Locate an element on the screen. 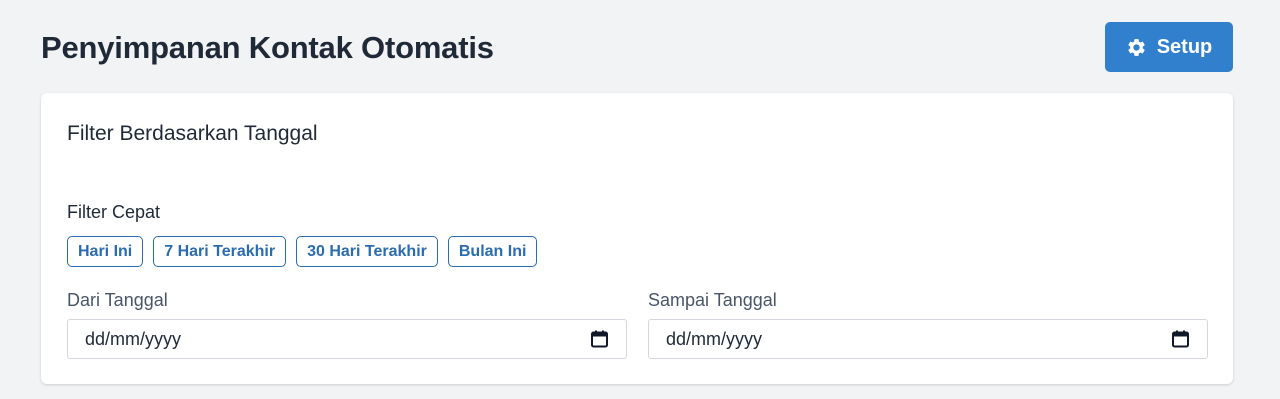 This screenshot has height=399, width=1280. page-title: Penyimpanan Kontak Otomatis is located at coordinates (267, 47).